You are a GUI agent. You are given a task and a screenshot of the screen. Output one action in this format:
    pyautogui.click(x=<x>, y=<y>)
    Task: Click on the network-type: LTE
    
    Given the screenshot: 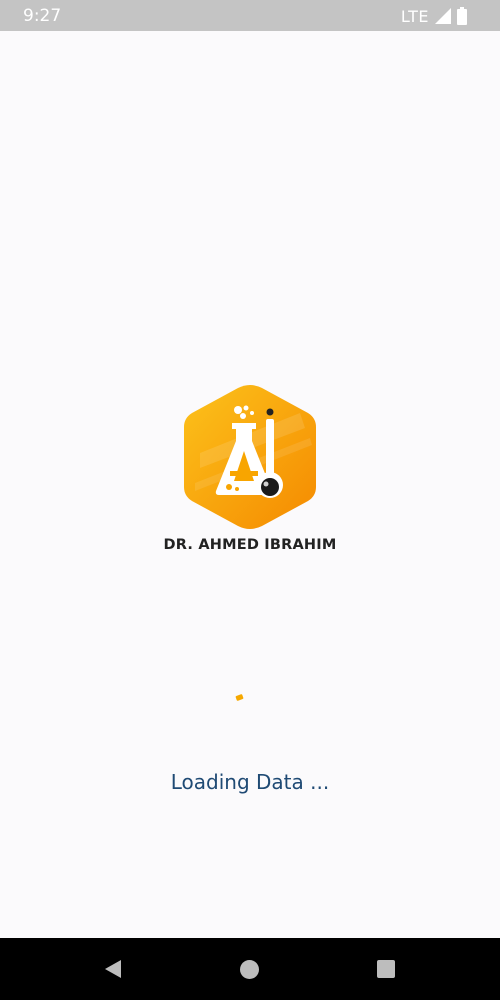 What is the action you would take?
    pyautogui.click(x=414, y=16)
    